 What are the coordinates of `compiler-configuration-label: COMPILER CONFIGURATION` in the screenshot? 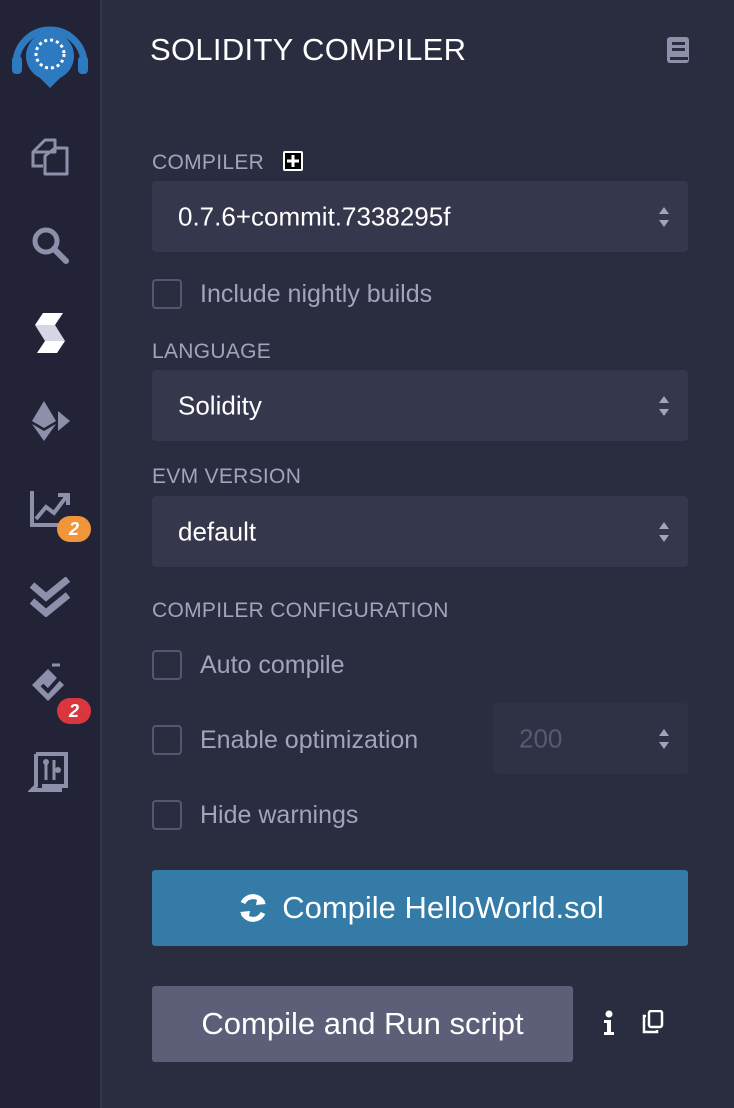 It's located at (300, 610).